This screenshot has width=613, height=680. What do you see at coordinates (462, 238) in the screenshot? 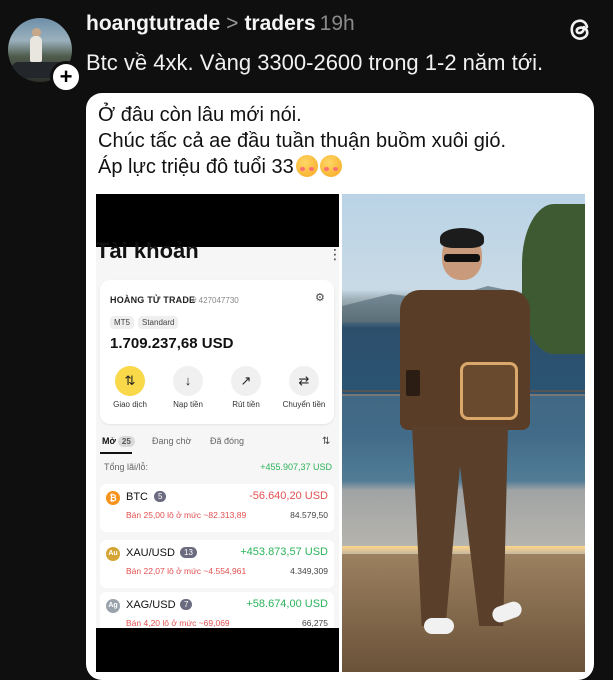
I see `man-hair-image` at bounding box center [462, 238].